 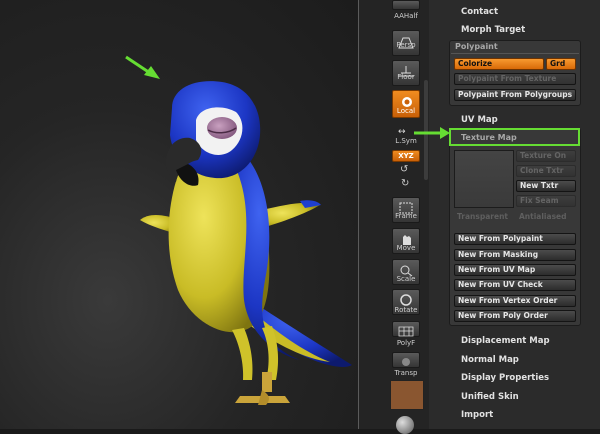 What do you see at coordinates (142, 67) in the screenshot?
I see `green-arrow-annotation` at bounding box center [142, 67].